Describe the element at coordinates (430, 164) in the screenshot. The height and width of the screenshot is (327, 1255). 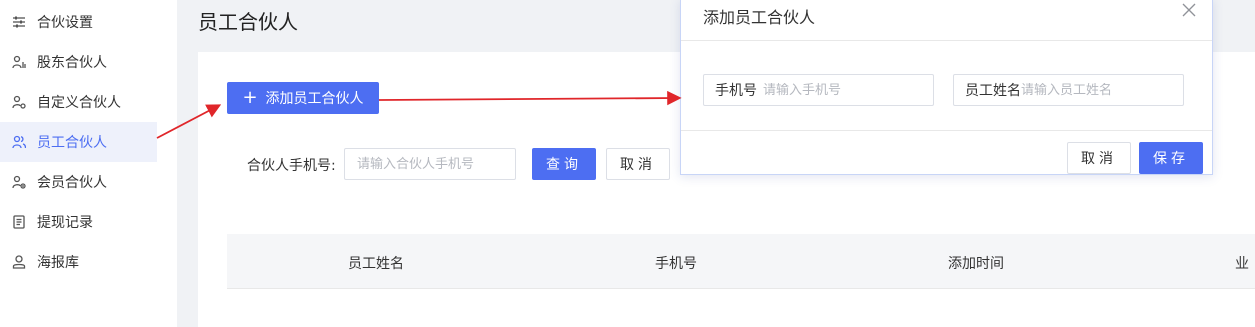
I see `partner-phone-search-input` at that location.